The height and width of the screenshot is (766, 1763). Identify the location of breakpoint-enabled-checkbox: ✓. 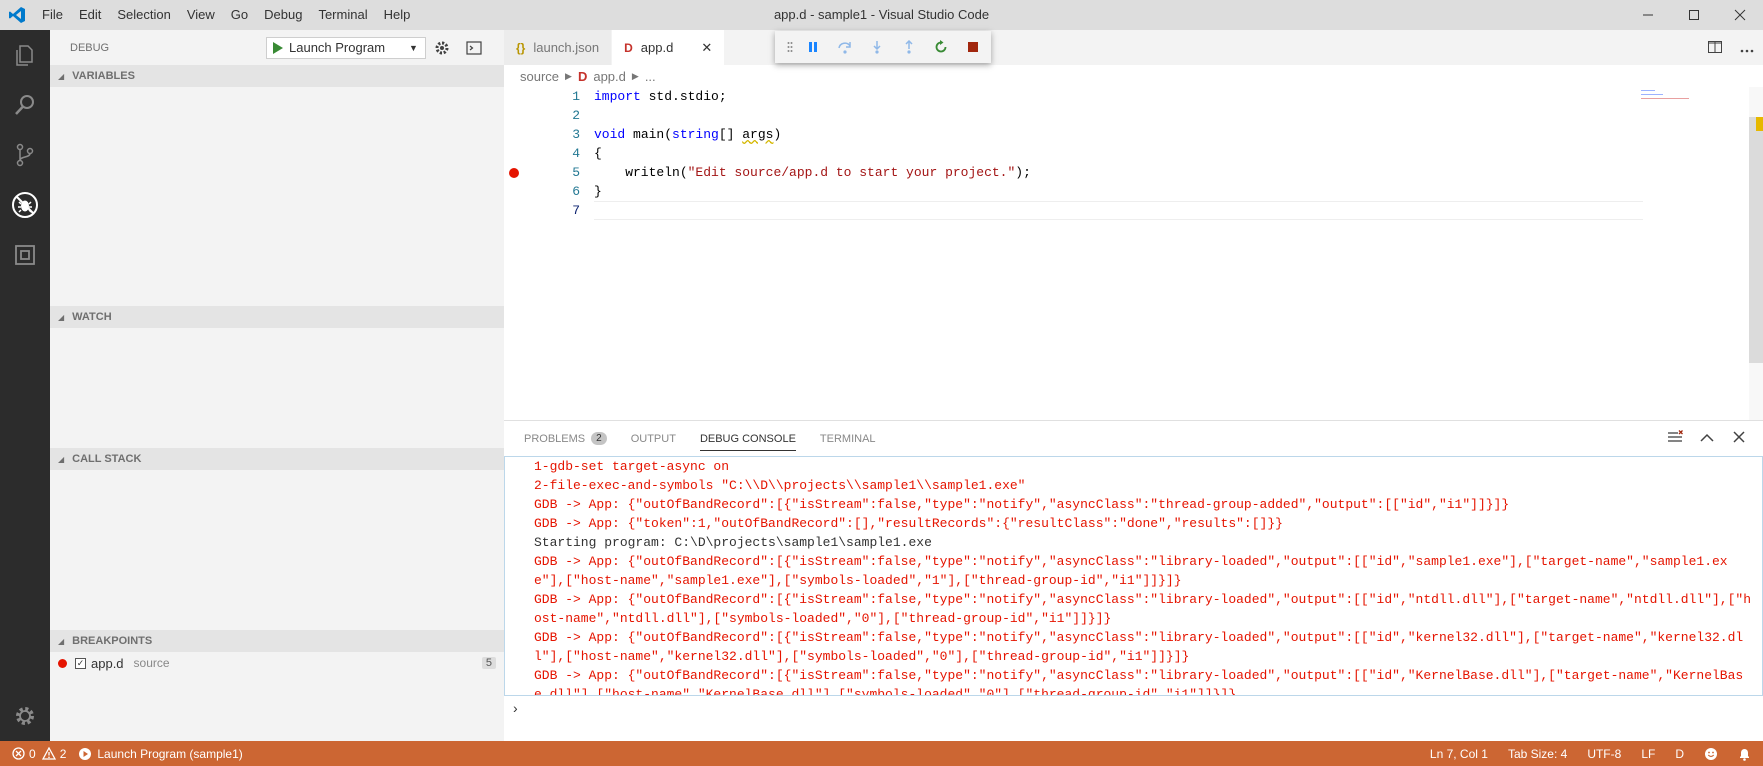
(80, 663).